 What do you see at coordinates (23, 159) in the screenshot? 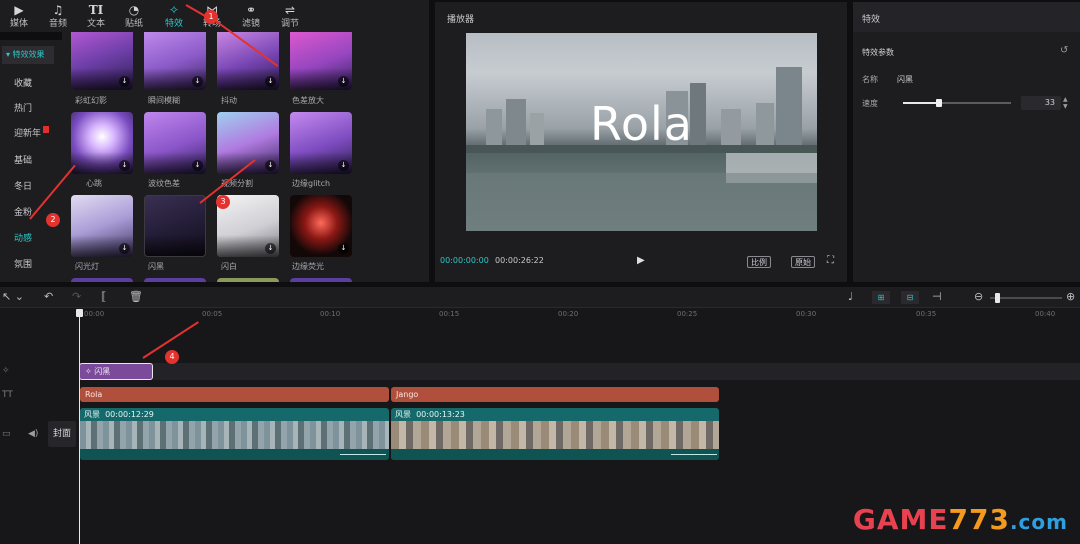
I see `category-item: 基础` at bounding box center [23, 159].